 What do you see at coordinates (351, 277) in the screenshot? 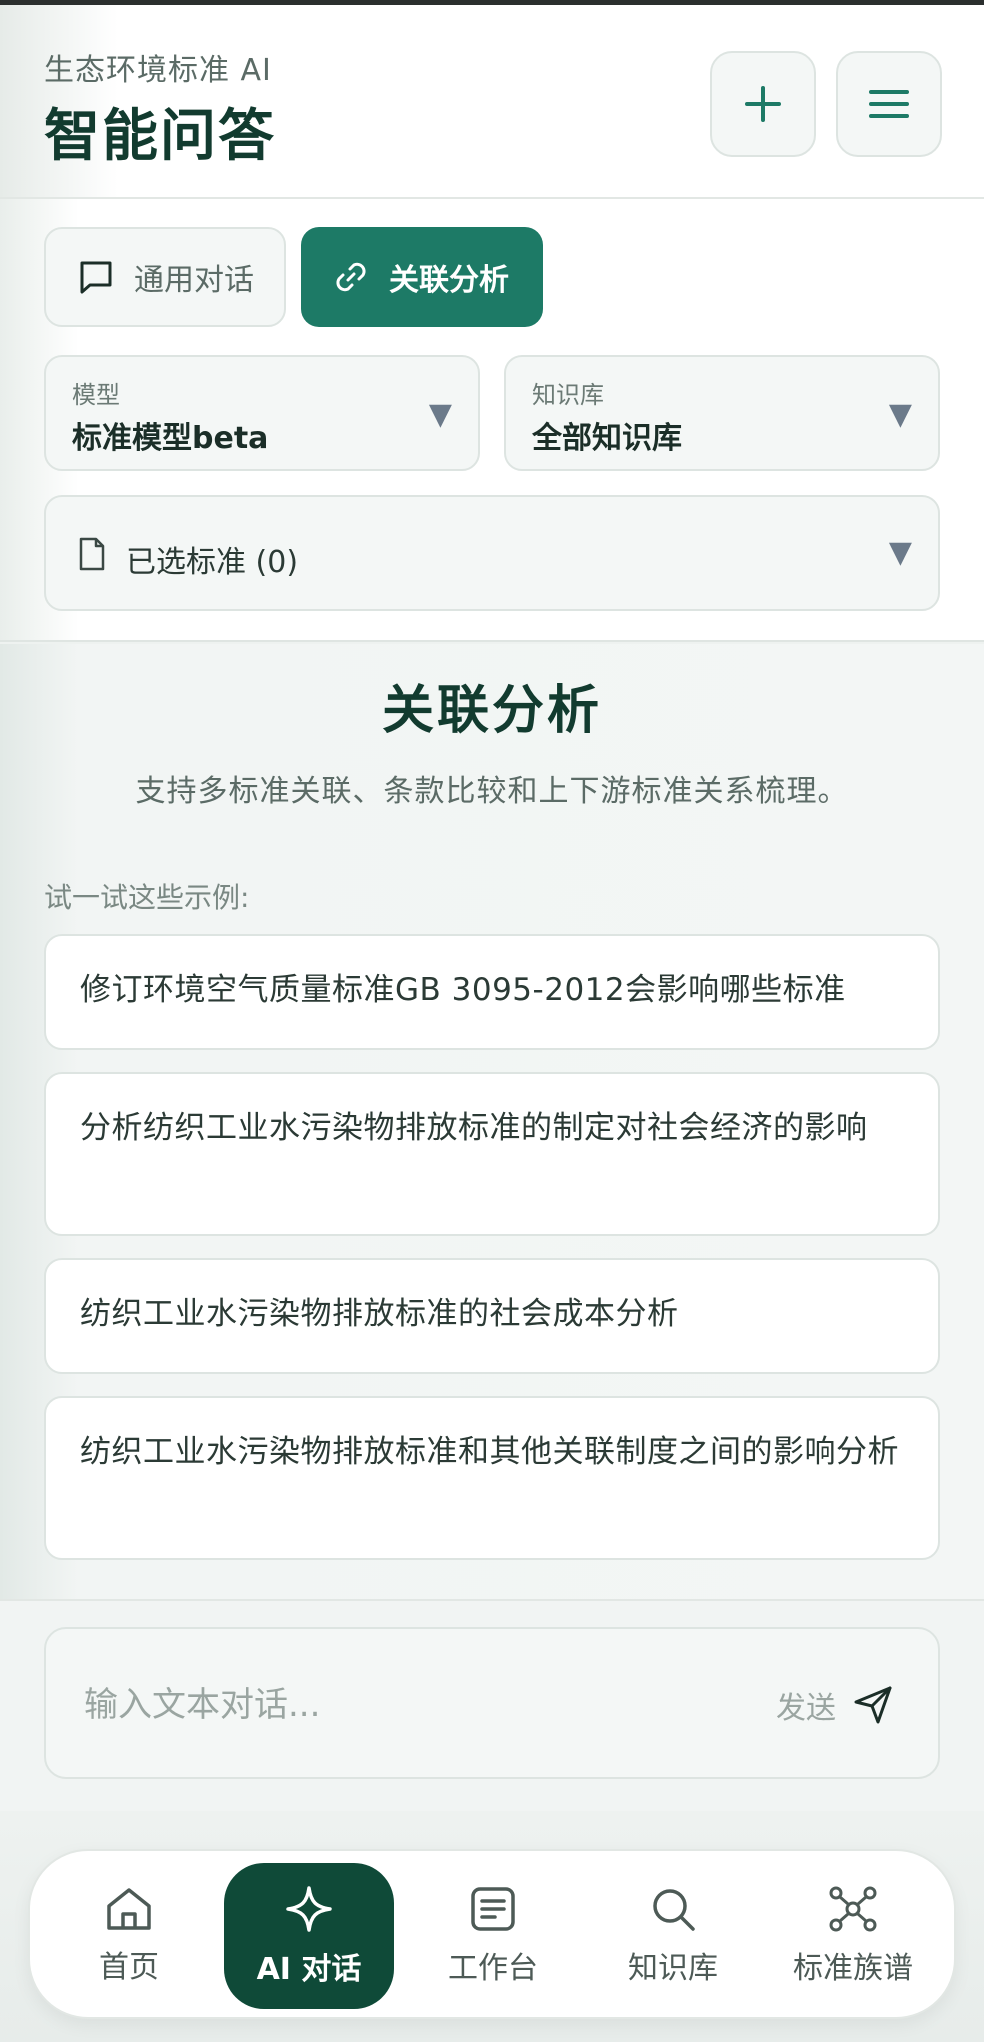
I see `link-icon` at bounding box center [351, 277].